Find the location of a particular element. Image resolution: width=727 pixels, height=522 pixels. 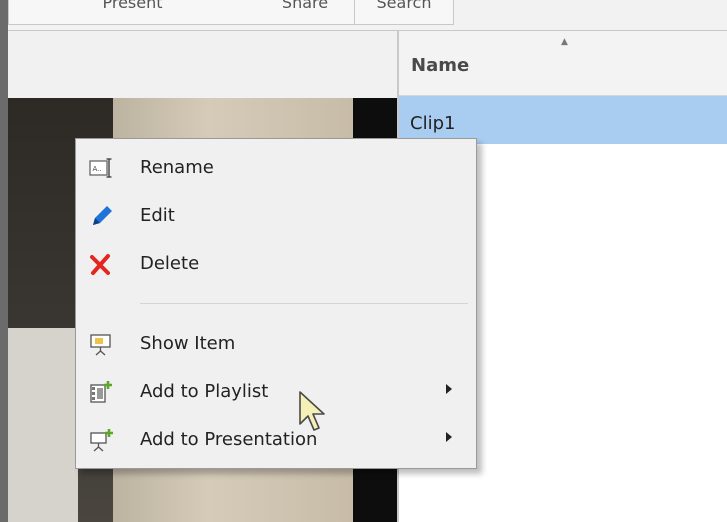

menu-item-add-to-presentation: Add to Presentation is located at coordinates (276, 440).